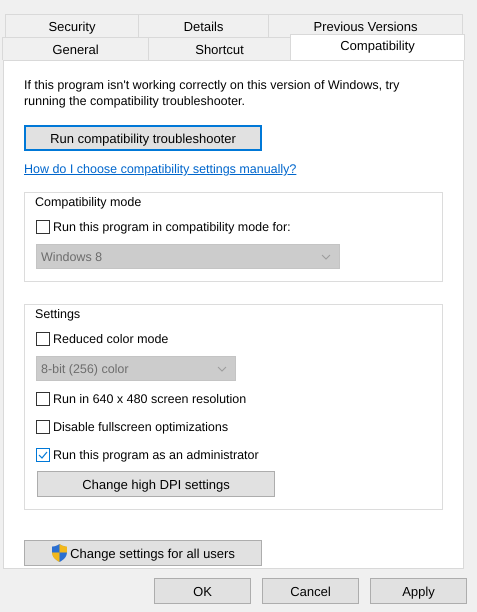 The height and width of the screenshot is (612, 477). I want to click on tab: Security, so click(72, 25).